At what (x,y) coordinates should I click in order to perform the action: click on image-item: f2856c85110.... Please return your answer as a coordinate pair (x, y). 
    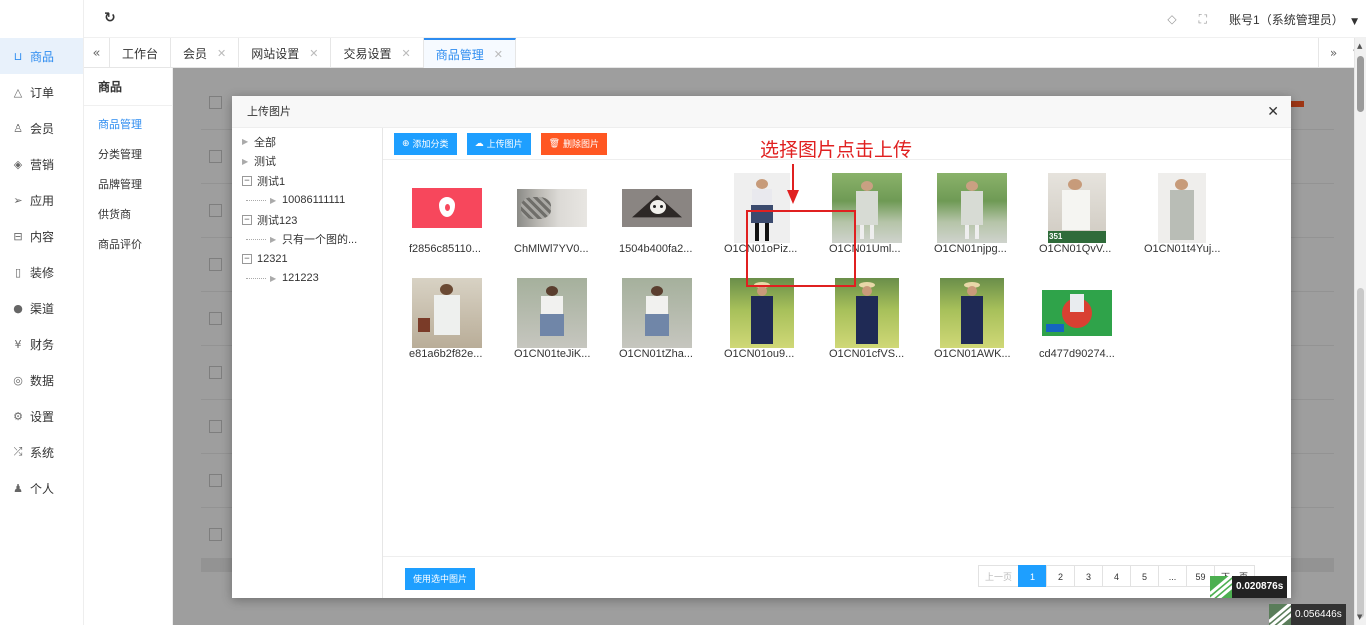
    Looking at the image, I should click on (457, 215).